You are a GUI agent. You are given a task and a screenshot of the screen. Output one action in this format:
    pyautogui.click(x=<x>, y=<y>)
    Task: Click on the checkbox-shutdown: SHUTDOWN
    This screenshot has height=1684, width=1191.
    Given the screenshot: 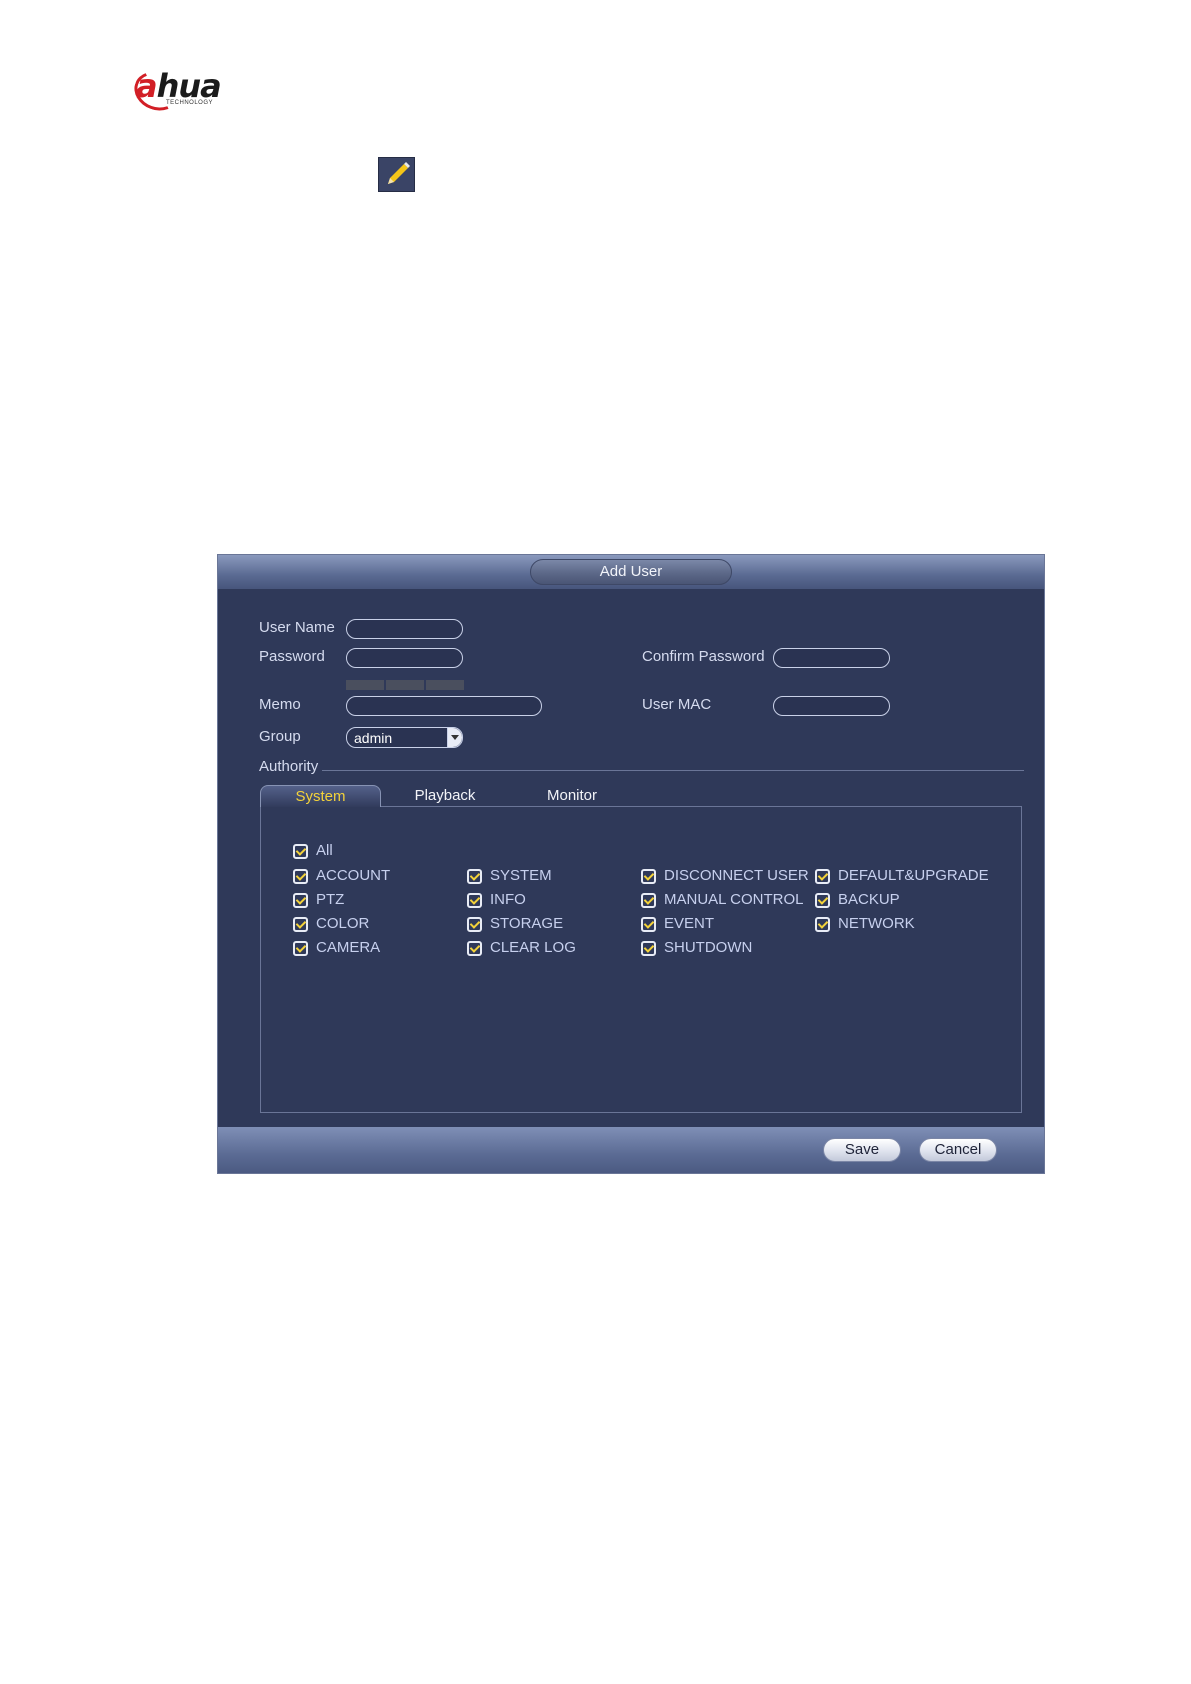 What is the action you would take?
    pyautogui.click(x=696, y=948)
    